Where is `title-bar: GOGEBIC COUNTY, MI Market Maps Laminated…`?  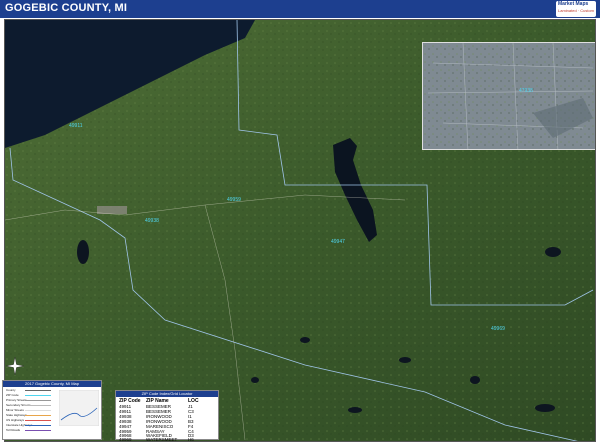
title-bar: GOGEBIC COUNTY, MI Market Maps Laminated… is located at coordinates (300, 9).